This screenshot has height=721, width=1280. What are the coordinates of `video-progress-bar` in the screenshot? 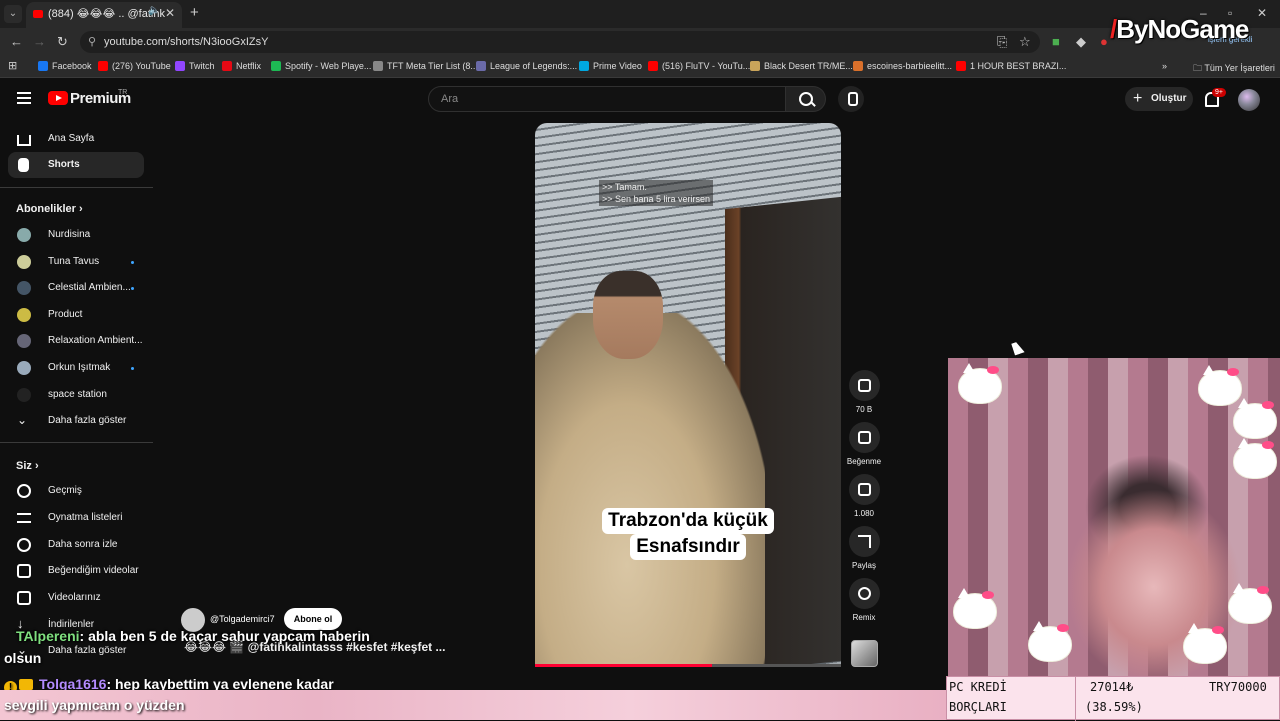 It's located at (688, 665).